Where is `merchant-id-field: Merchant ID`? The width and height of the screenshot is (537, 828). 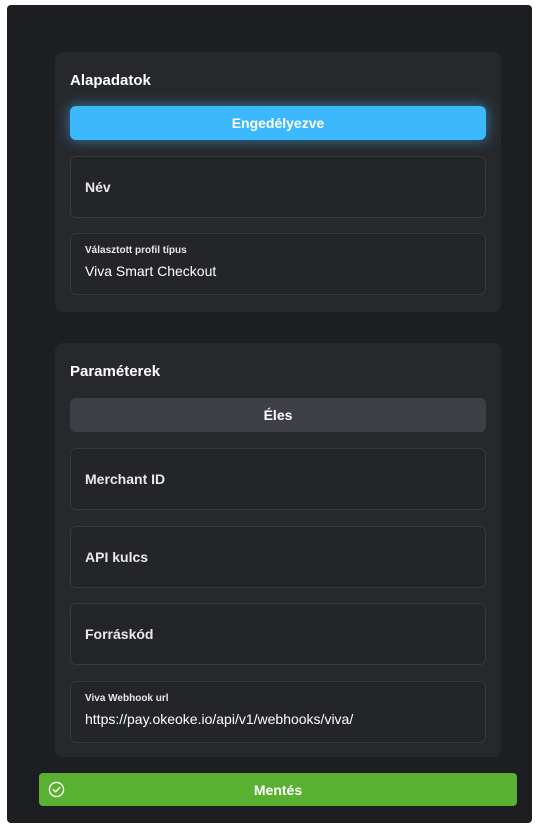 merchant-id-field: Merchant ID is located at coordinates (278, 479).